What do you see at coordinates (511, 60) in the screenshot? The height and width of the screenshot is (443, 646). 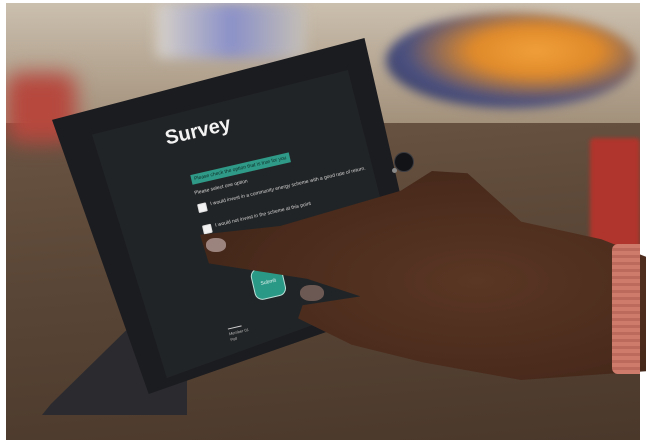 I see `fruit-bowl` at bounding box center [511, 60].